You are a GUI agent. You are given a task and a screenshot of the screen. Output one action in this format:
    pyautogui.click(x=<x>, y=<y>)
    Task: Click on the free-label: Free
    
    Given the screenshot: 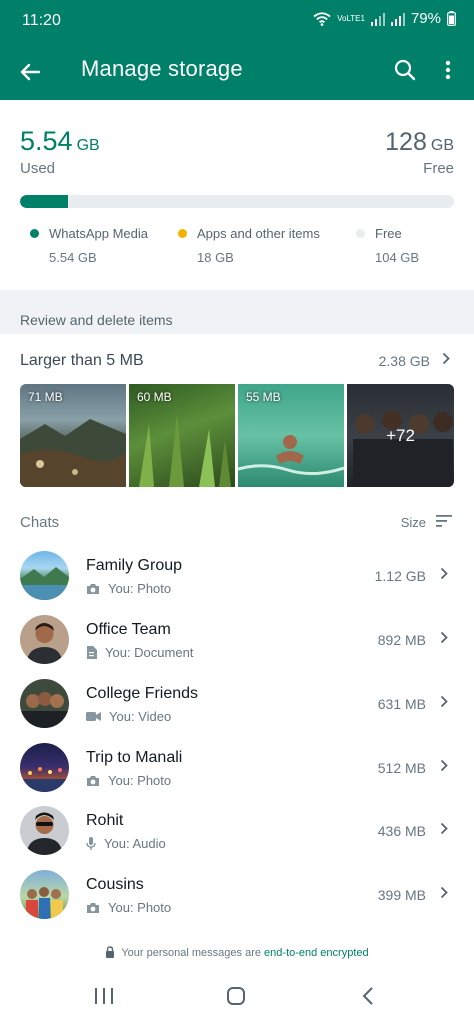 What is the action you would take?
    pyautogui.click(x=438, y=168)
    